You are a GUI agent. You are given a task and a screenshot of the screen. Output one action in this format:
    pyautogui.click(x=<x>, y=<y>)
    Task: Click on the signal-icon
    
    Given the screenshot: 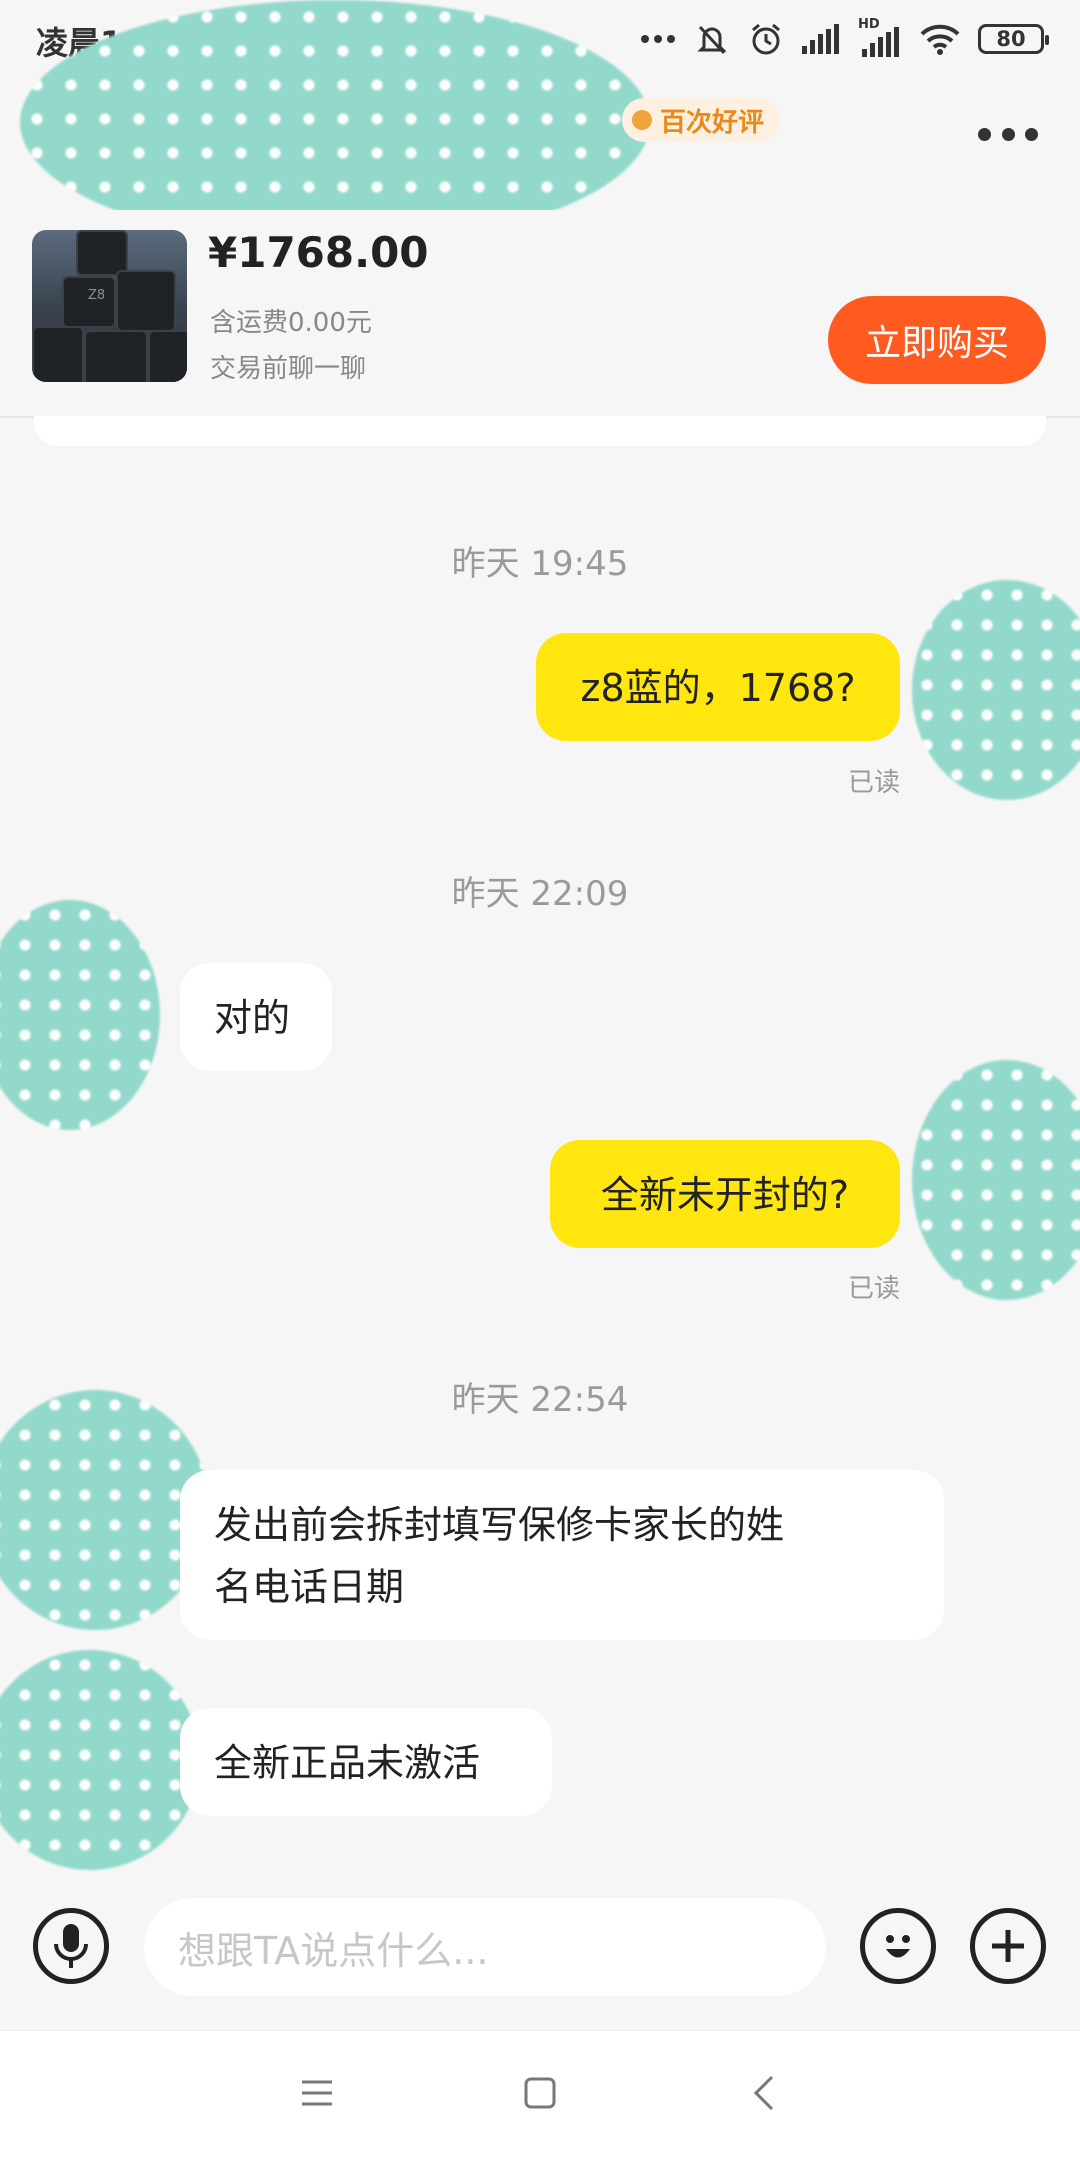 What is the action you would take?
    pyautogui.click(x=820, y=39)
    